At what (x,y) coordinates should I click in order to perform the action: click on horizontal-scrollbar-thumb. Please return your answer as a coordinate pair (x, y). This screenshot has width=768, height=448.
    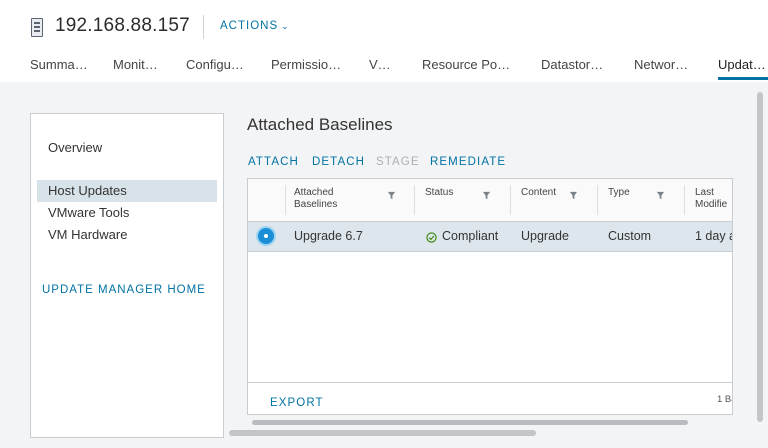
    Looking at the image, I should click on (382, 433).